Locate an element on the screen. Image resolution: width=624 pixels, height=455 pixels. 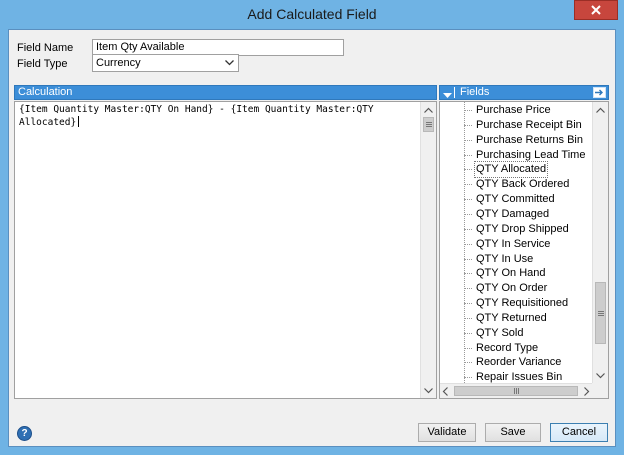
field-list-item-label: Purchase Price is located at coordinates (513, 110).